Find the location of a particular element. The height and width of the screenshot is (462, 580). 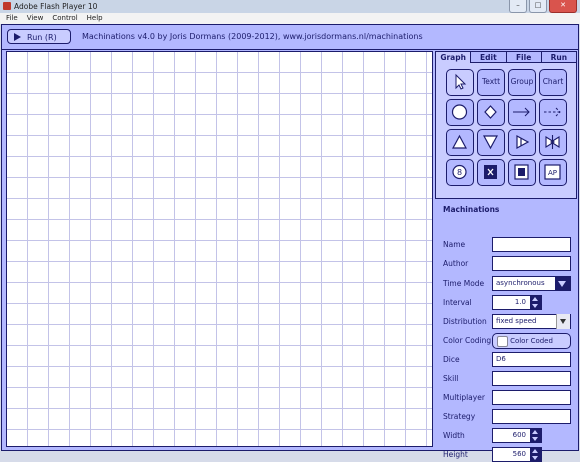

window-titlebar: Adobe Flash Player 10 – □ ✕ is located at coordinates (290, 7).